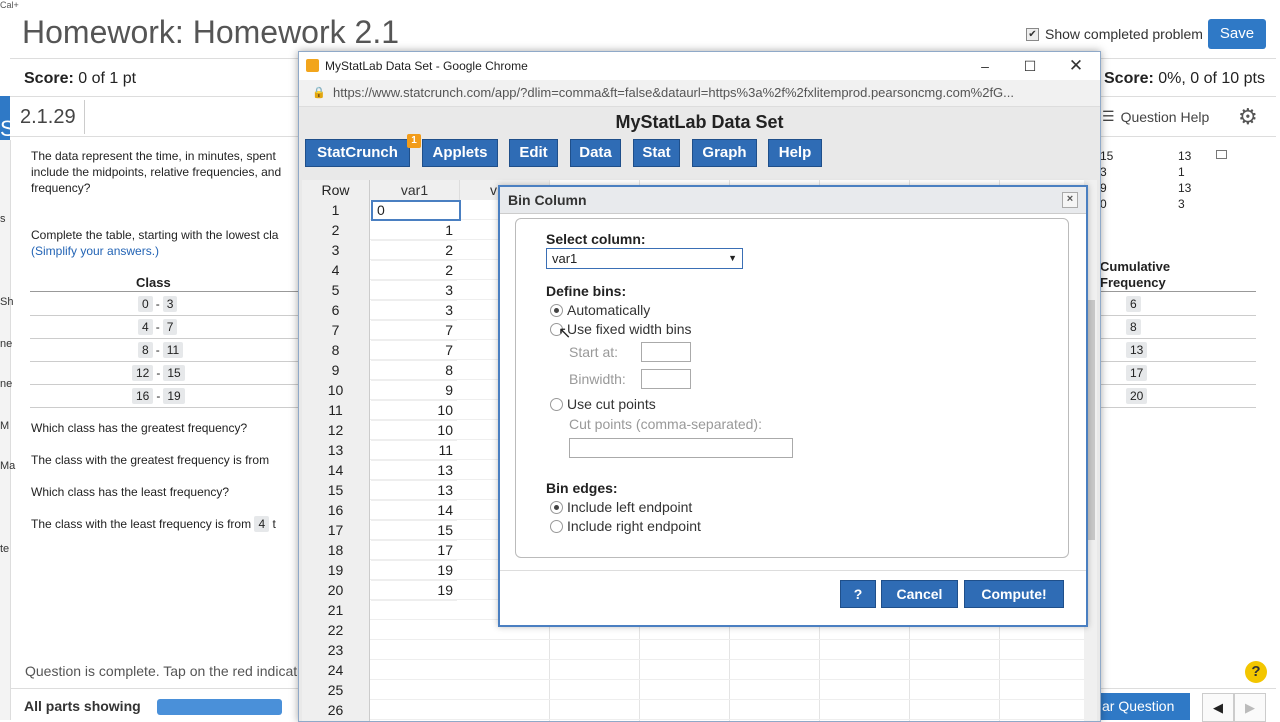  Describe the element at coordinates (7, 302) in the screenshot. I see `strip-label: Sh` at that location.